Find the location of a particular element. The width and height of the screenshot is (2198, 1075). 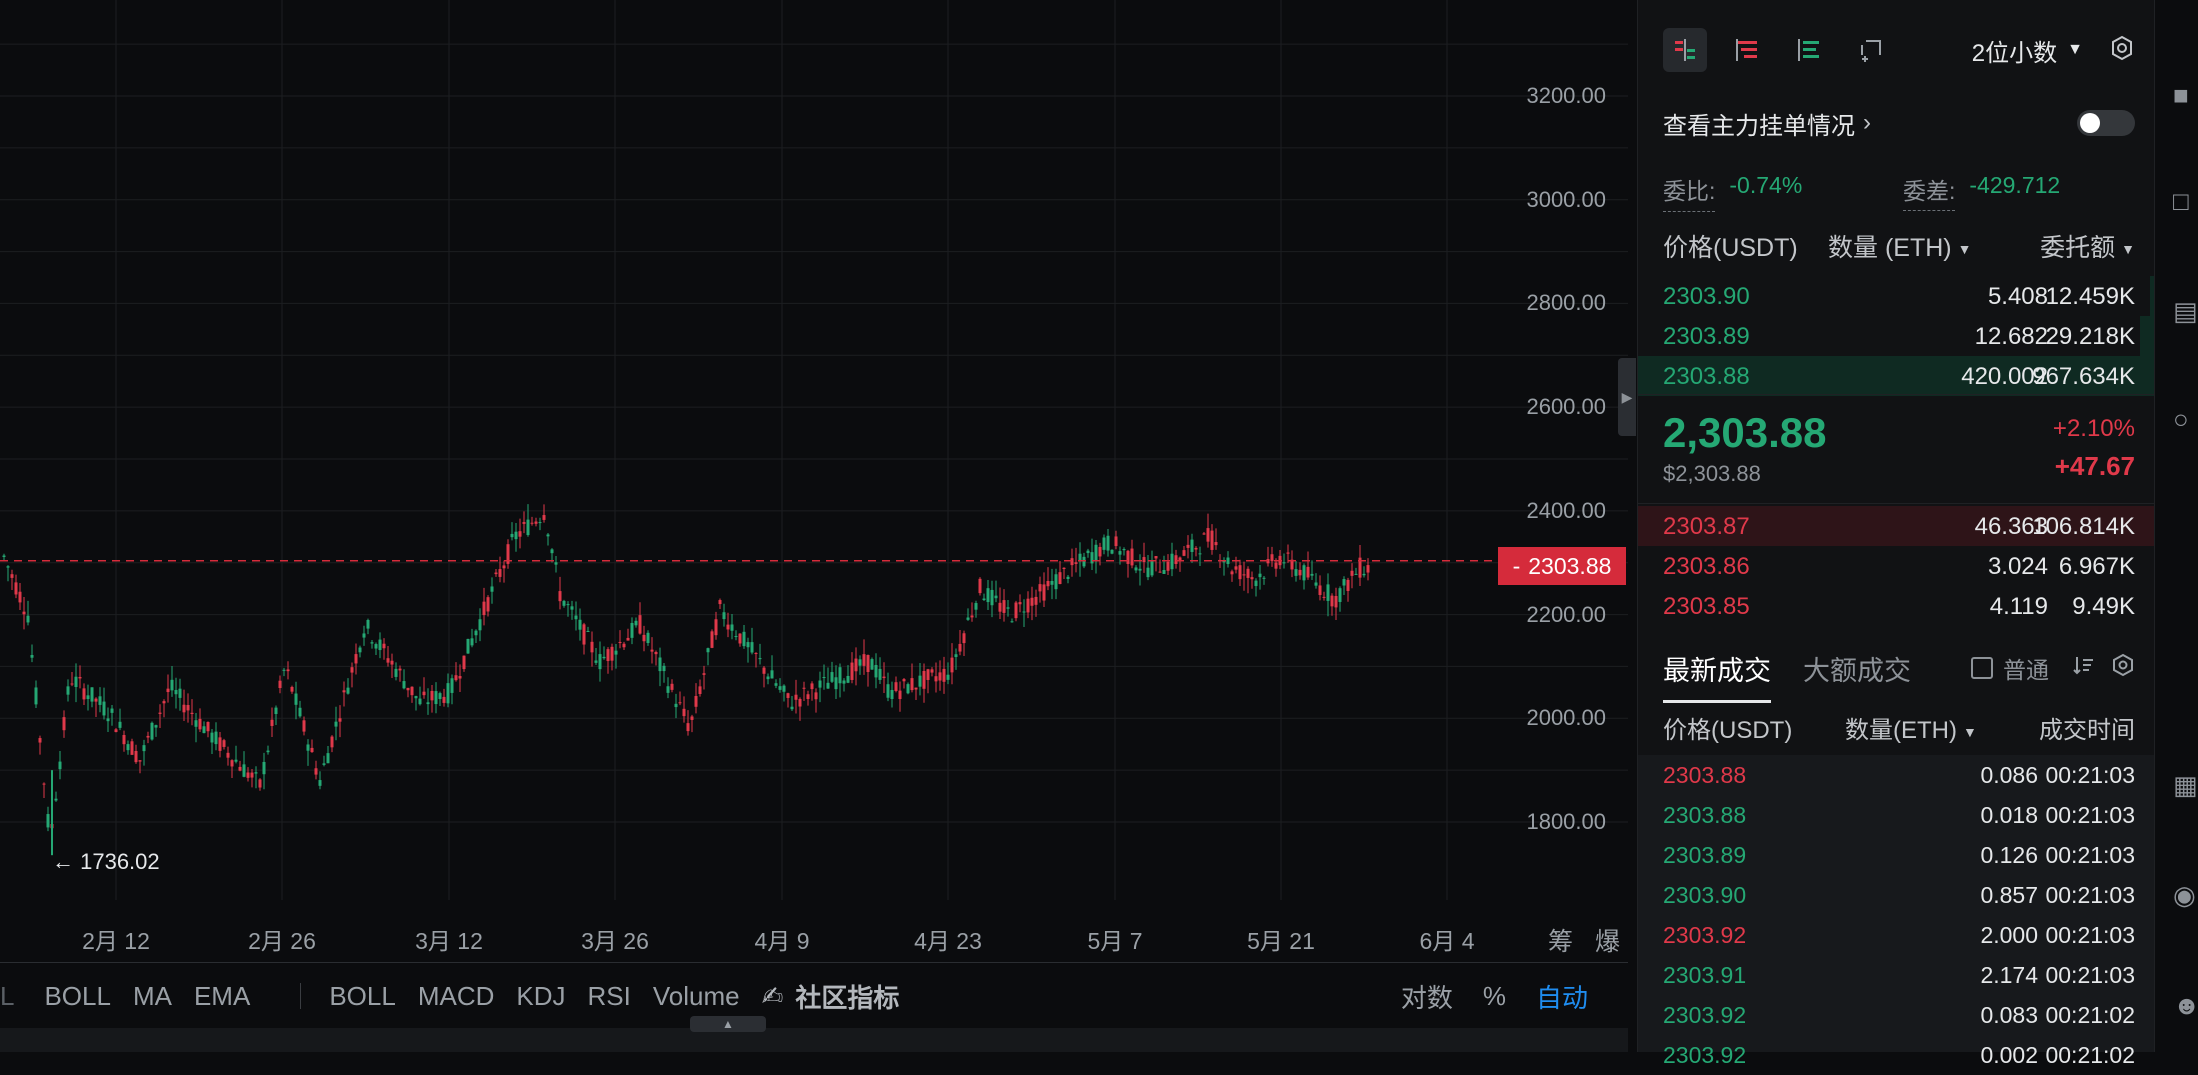

download-icon: ○ is located at coordinates (2185, 419).